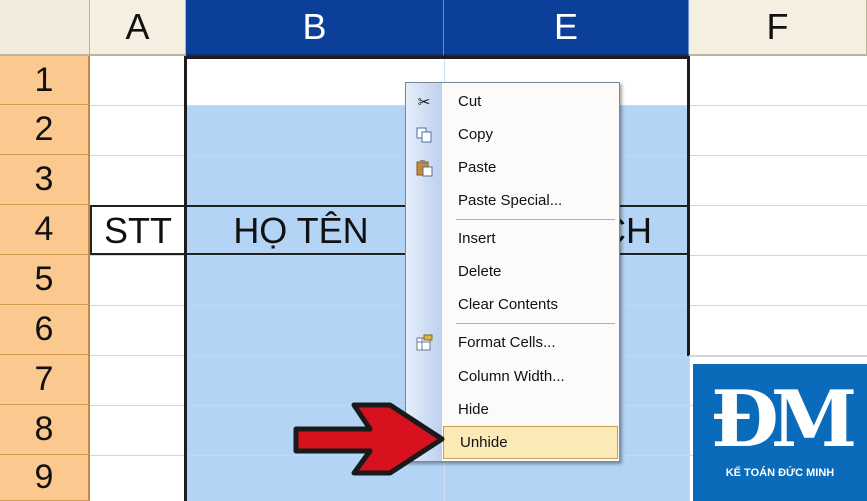  What do you see at coordinates (508, 304) in the screenshot?
I see `menu-item-label: Clear Contents` at bounding box center [508, 304].